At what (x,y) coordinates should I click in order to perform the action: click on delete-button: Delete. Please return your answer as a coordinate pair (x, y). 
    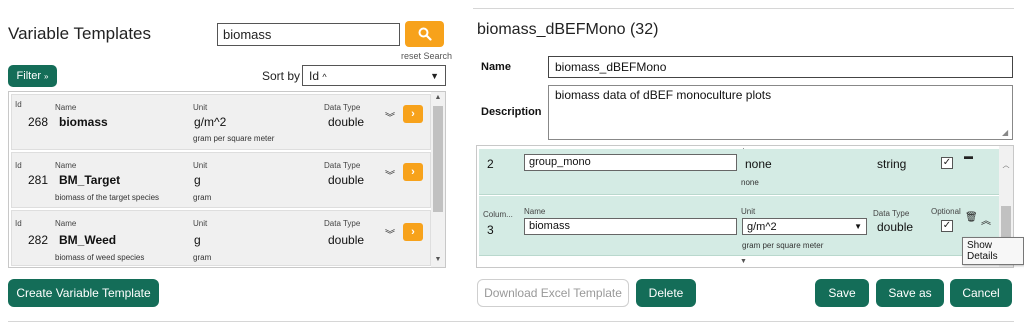
    Looking at the image, I should click on (666, 293).